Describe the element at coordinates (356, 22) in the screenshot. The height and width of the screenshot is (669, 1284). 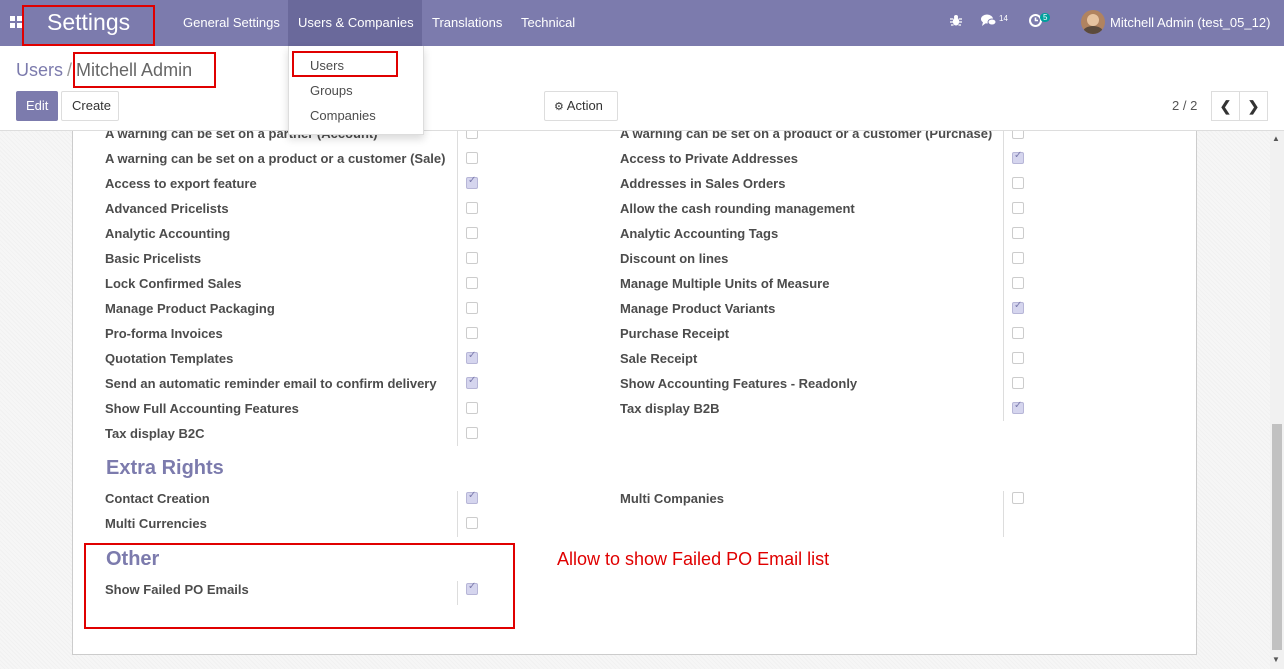
I see `menu-users-companies: Users & Companies` at that location.